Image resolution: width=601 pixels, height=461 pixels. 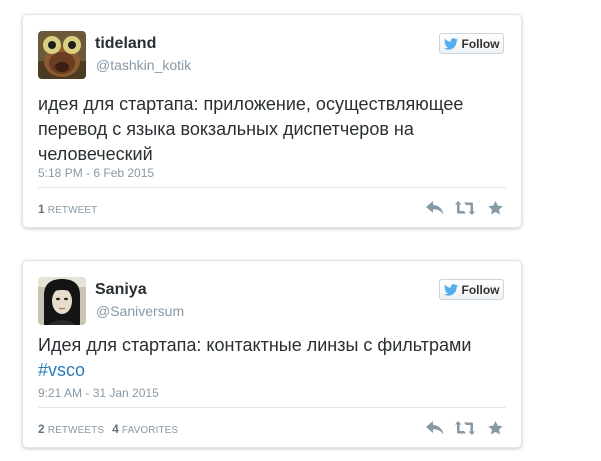 What do you see at coordinates (115, 429) in the screenshot?
I see `favorite-count: 4` at bounding box center [115, 429].